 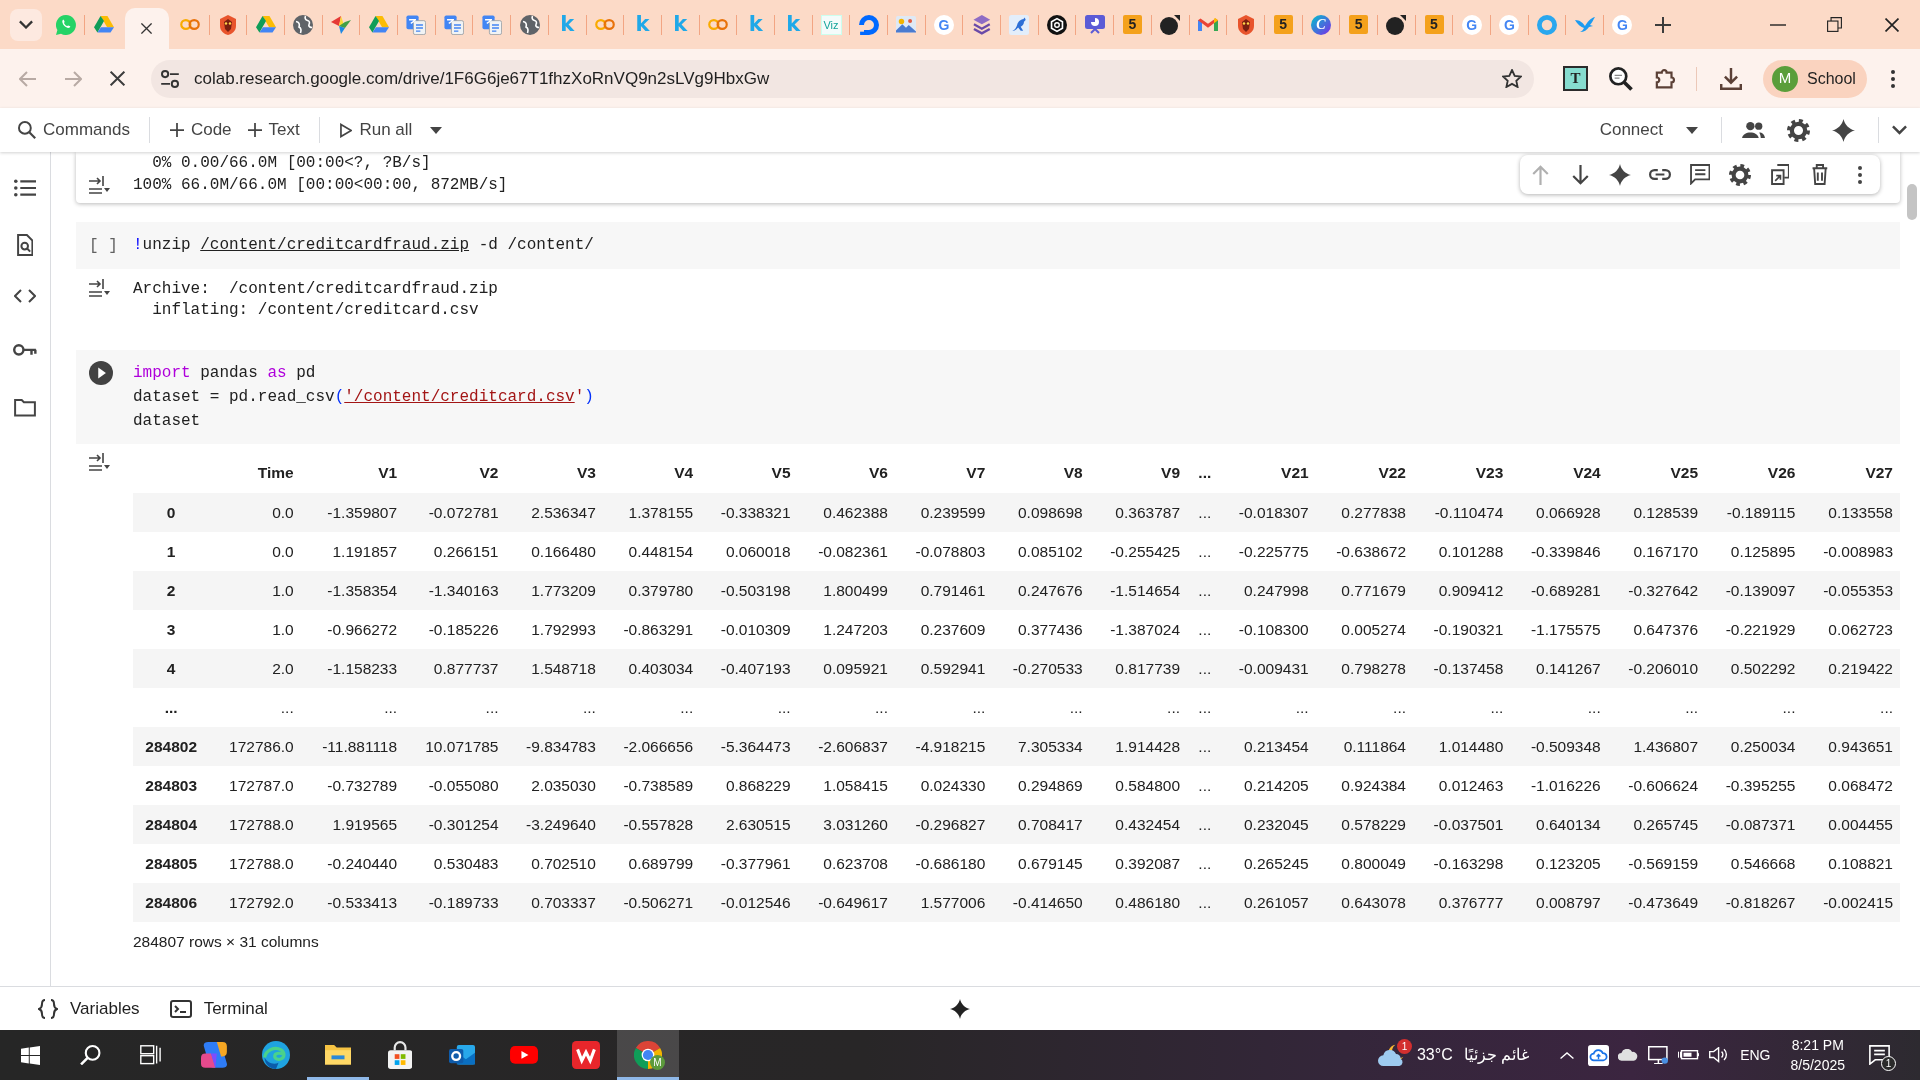 I want to click on site-settings-icon, so click(x=170, y=78).